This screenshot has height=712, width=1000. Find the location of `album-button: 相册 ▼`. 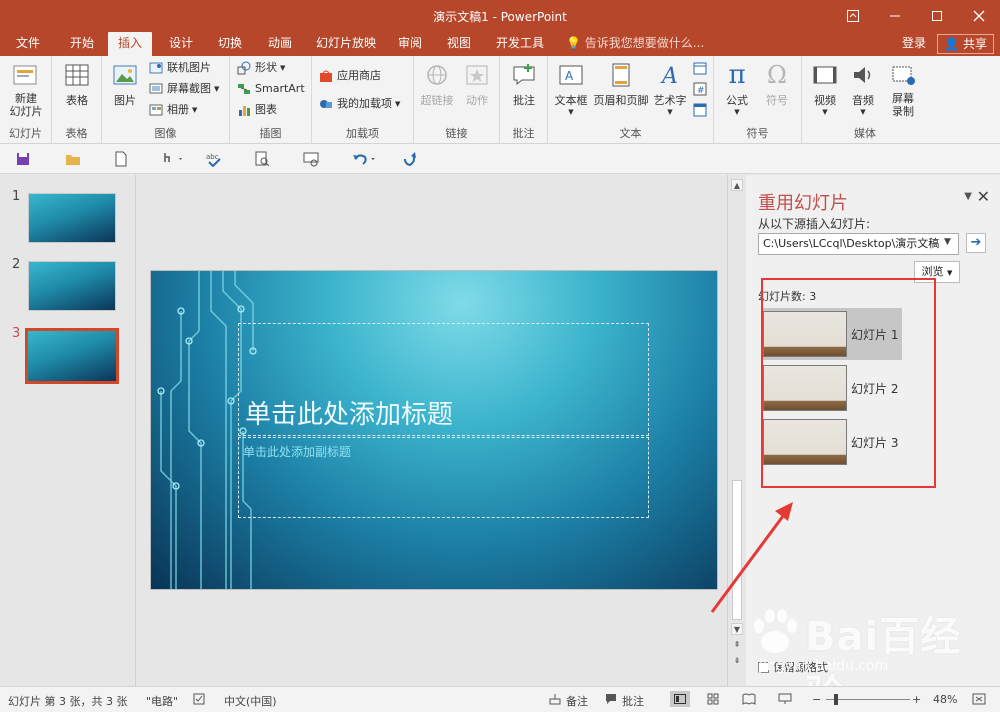

album-button: 相册 ▼ is located at coordinates (172, 110).